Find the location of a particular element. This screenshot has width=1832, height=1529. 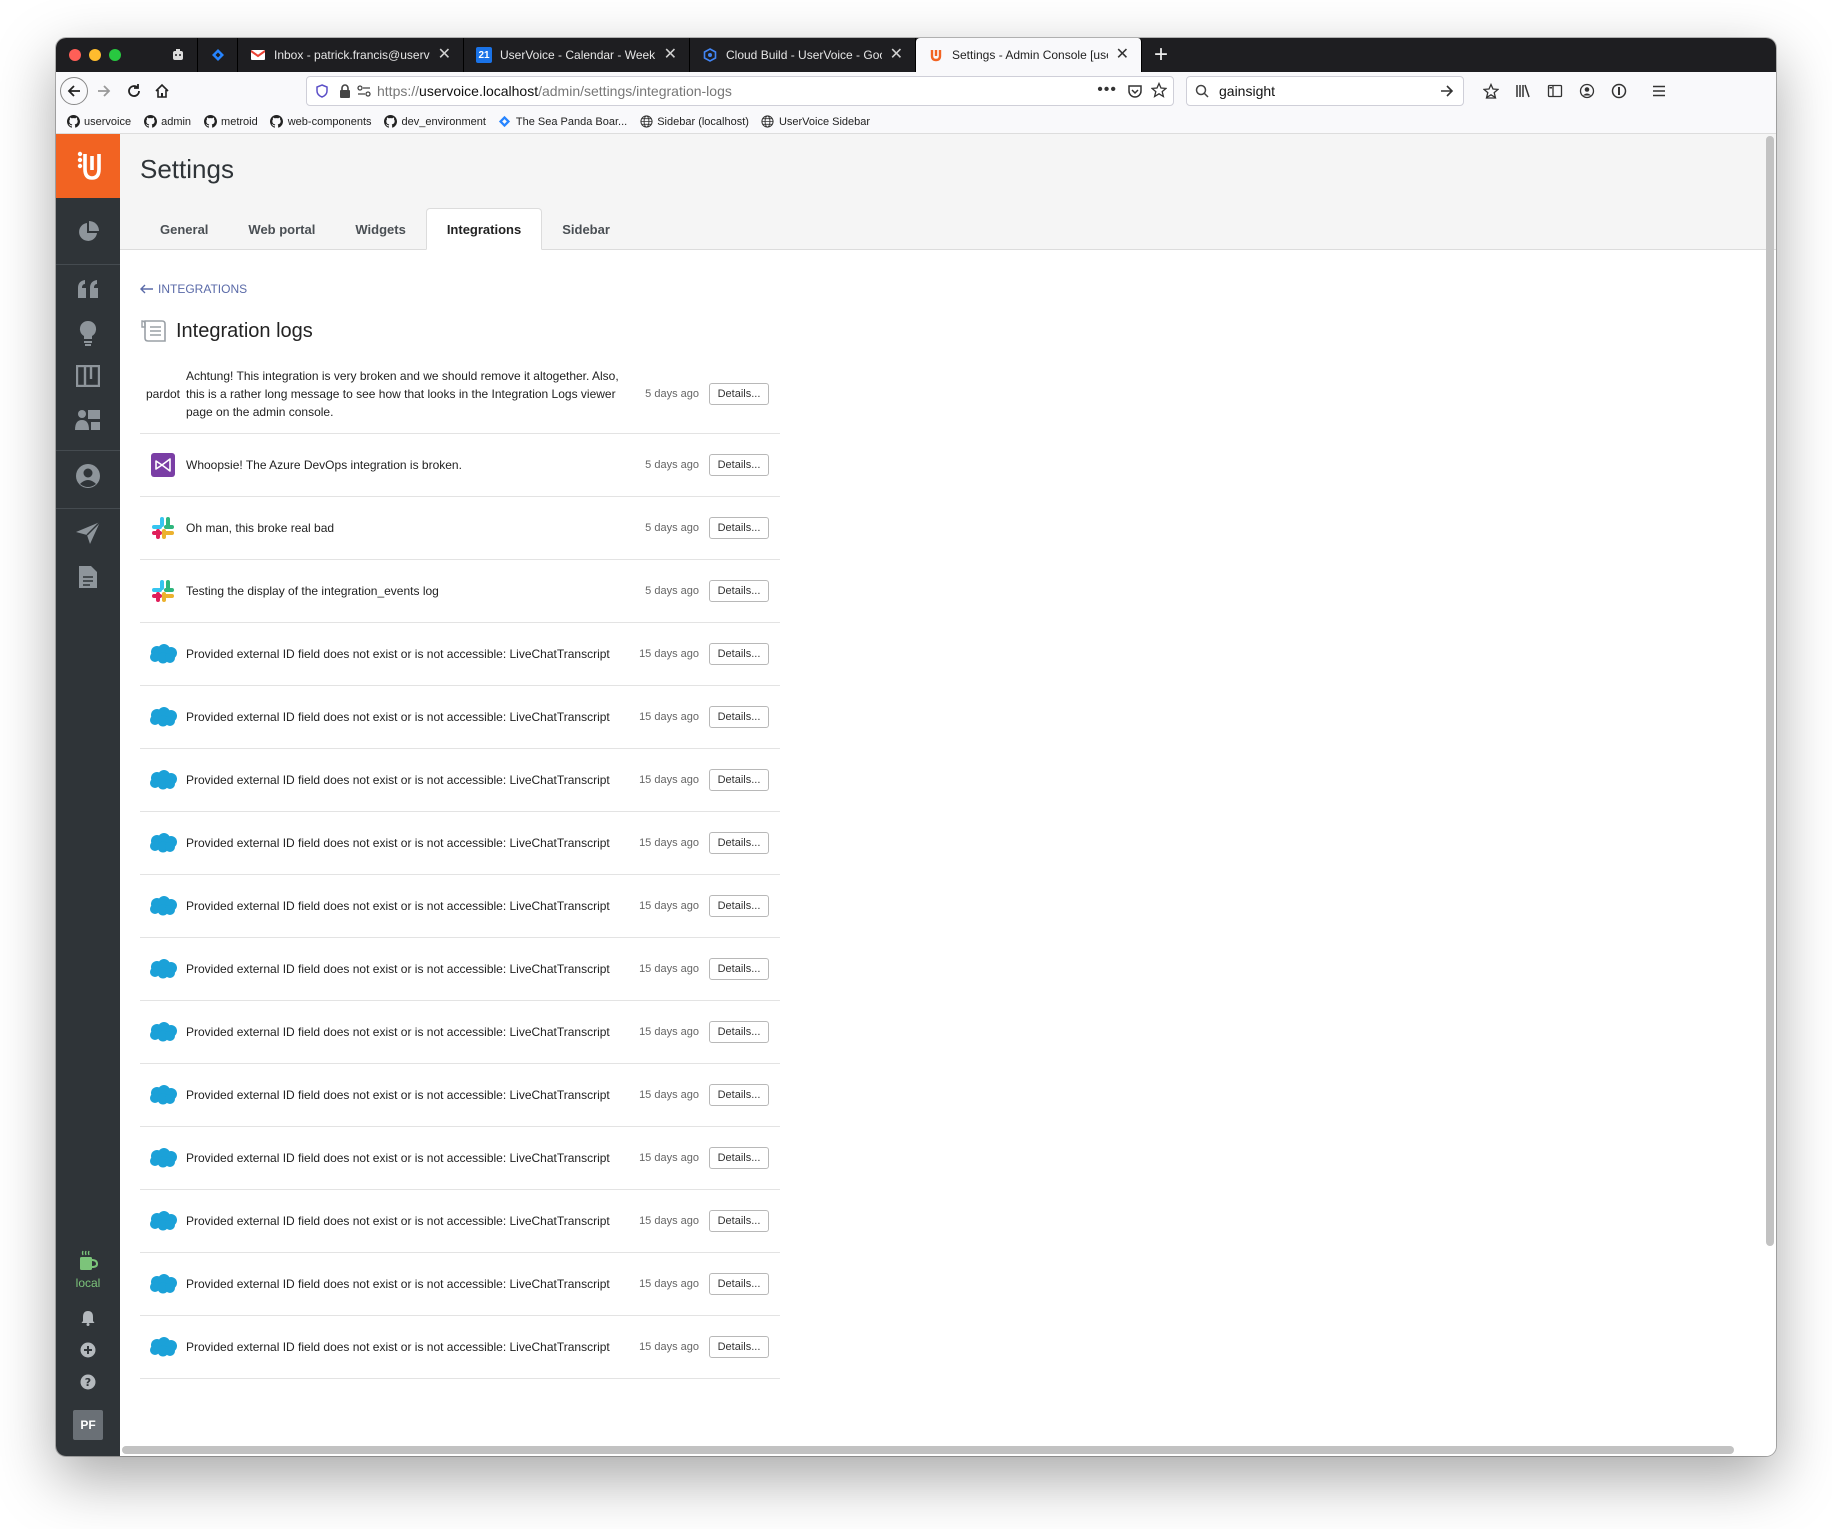

minimize-window-button is located at coordinates (95, 55).